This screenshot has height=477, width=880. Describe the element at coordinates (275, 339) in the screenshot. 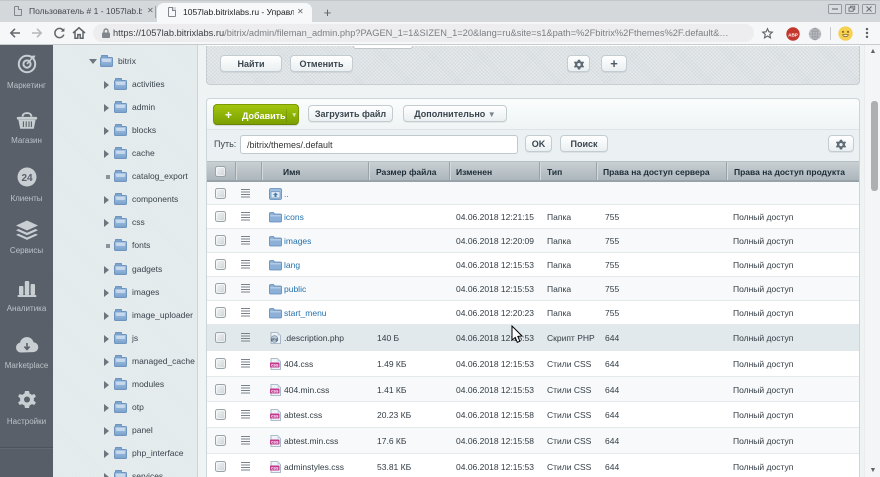

I see `svg-text: php` at that location.